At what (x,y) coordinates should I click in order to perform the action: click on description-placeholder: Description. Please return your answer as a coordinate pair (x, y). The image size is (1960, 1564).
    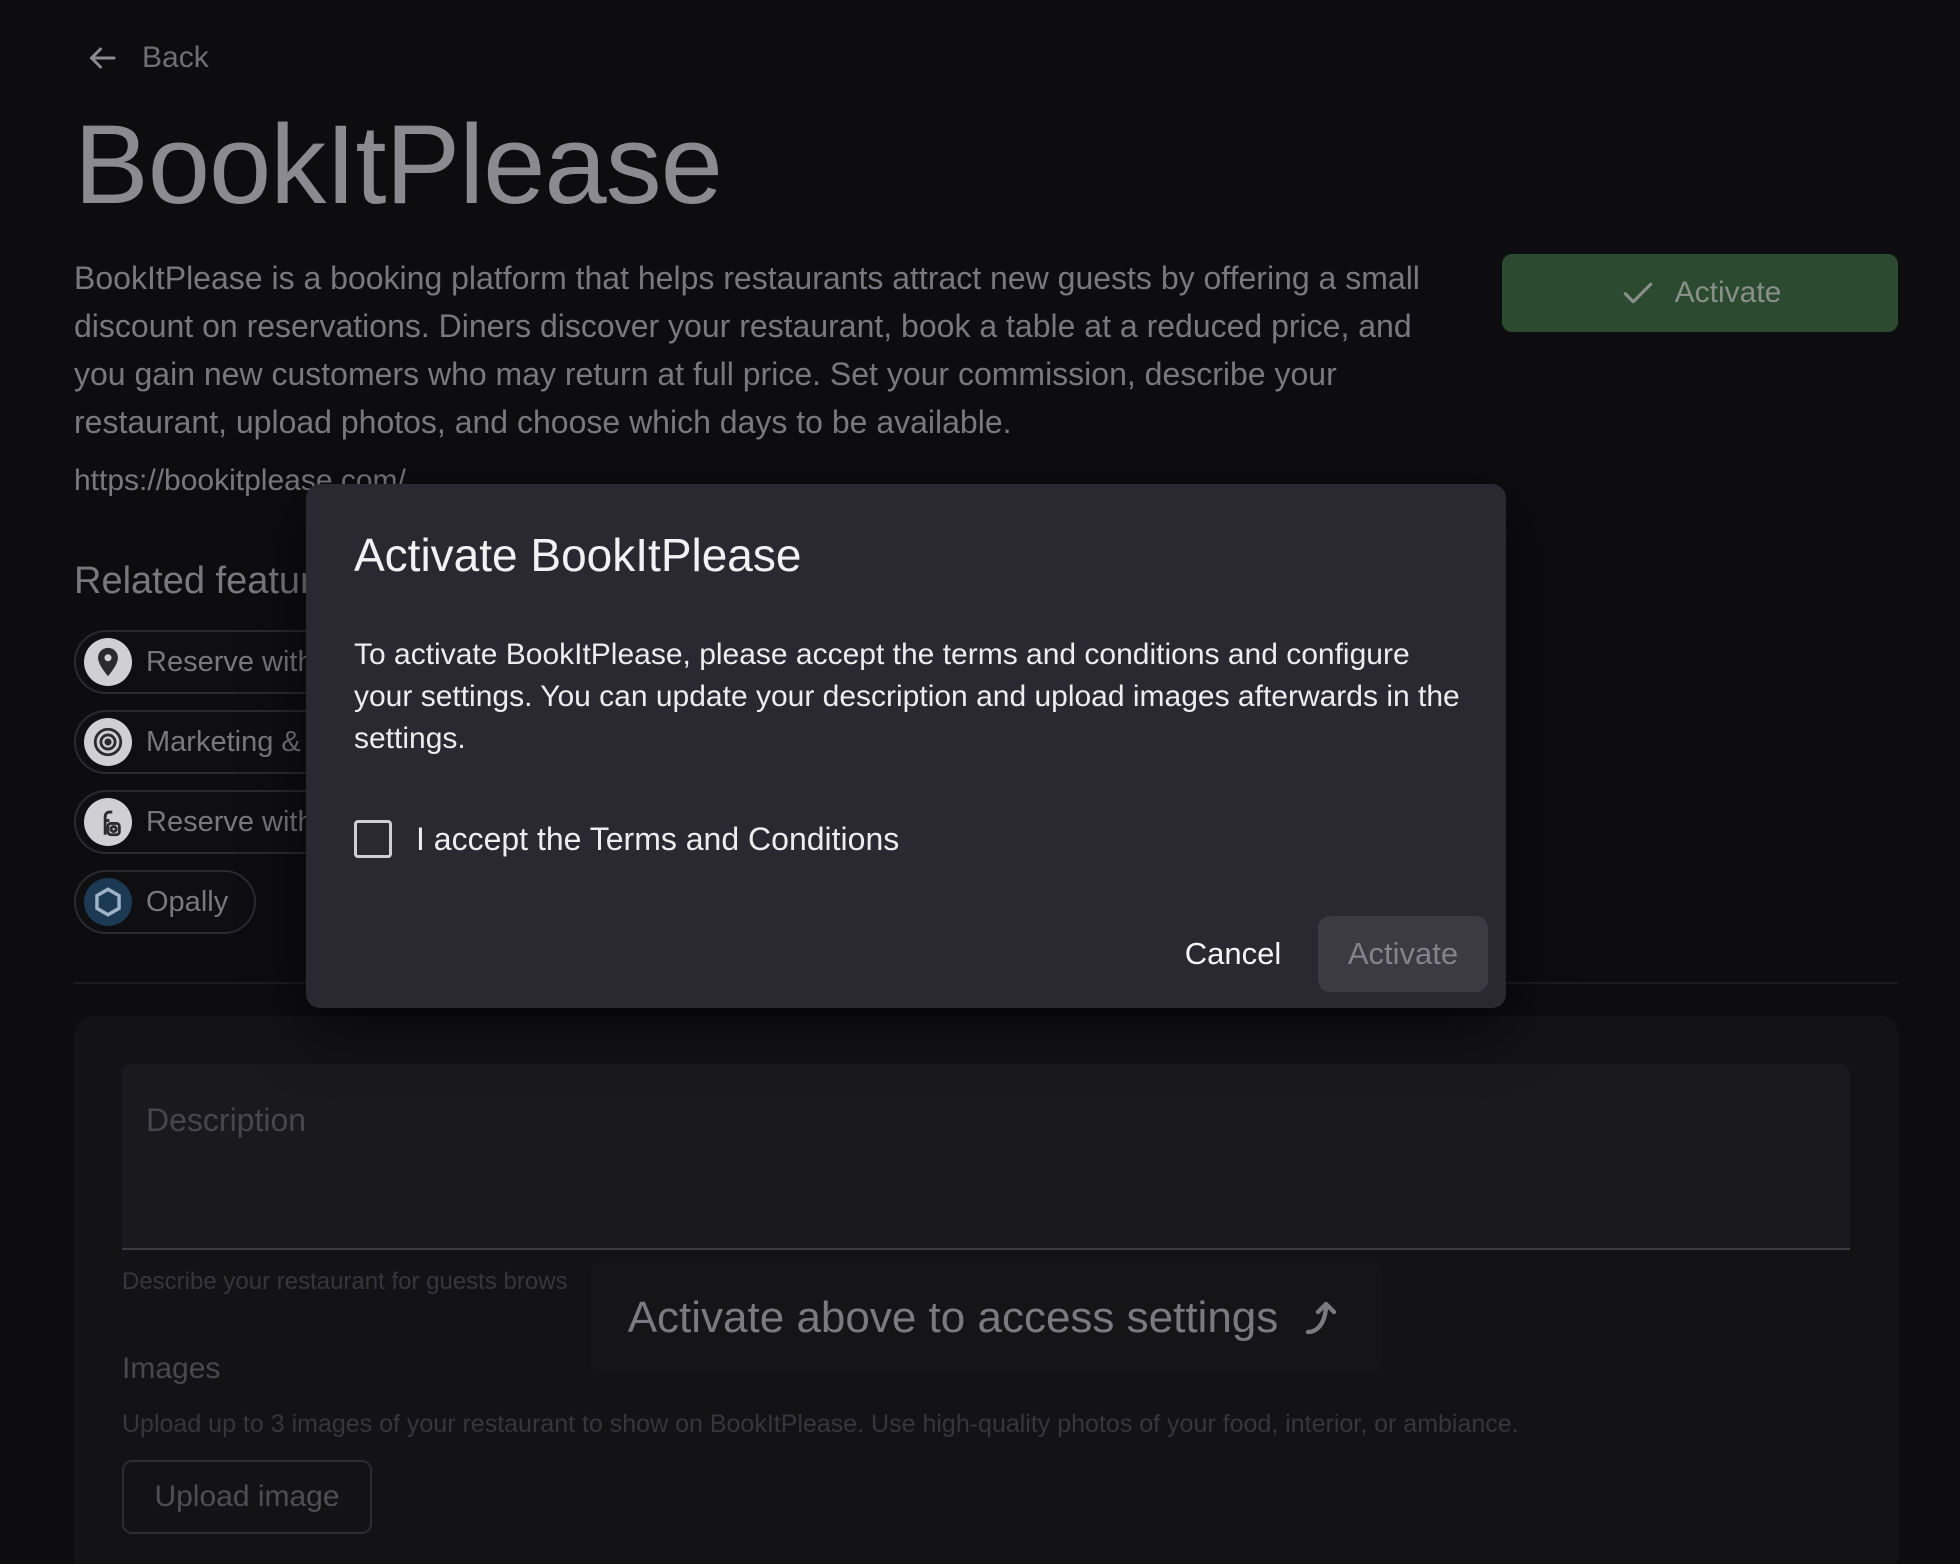
    Looking at the image, I should click on (226, 1120).